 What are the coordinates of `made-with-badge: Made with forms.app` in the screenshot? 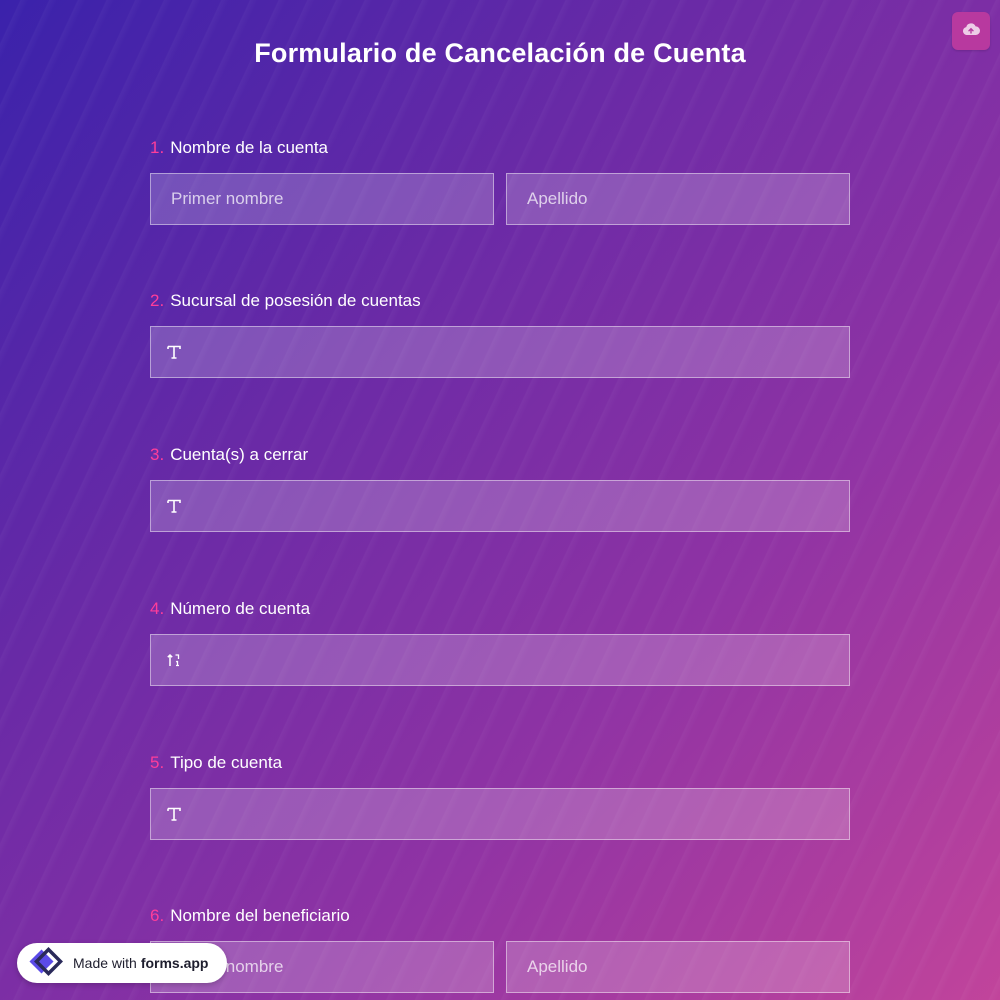 It's located at (122, 963).